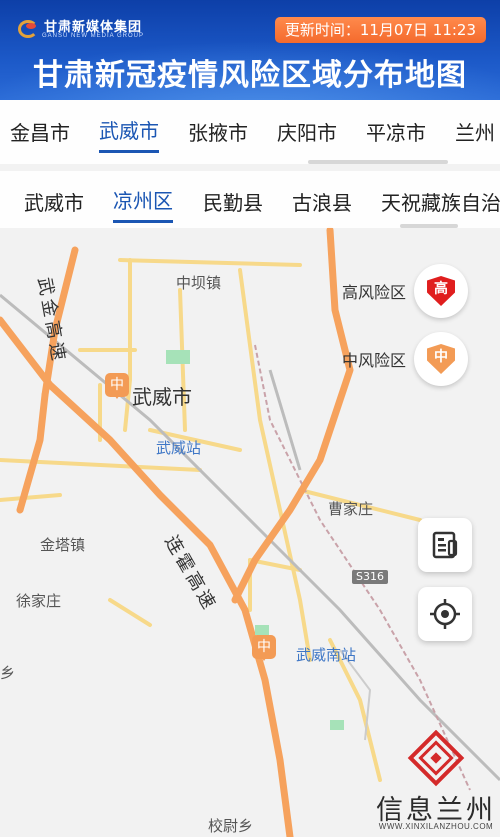 The image size is (500, 837). What do you see at coordinates (231, 826) in the screenshot?
I see `map-label-xiaoweixiang: 校尉乡` at bounding box center [231, 826].